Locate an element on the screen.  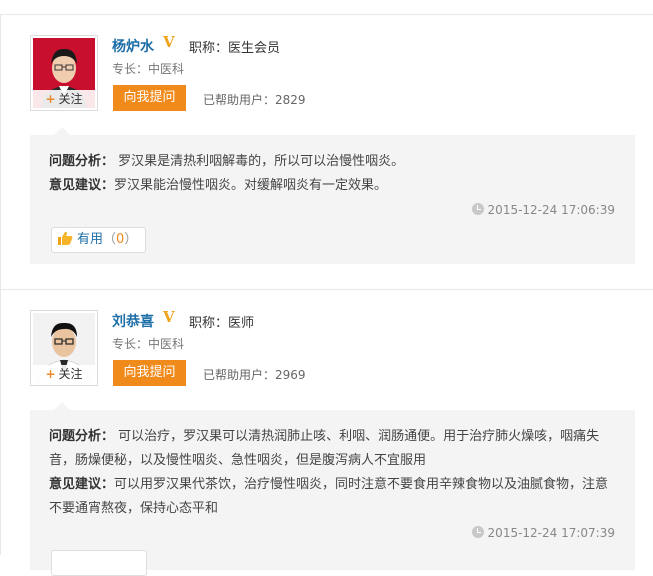
doctor-name: 刘恭喜 is located at coordinates (133, 321).